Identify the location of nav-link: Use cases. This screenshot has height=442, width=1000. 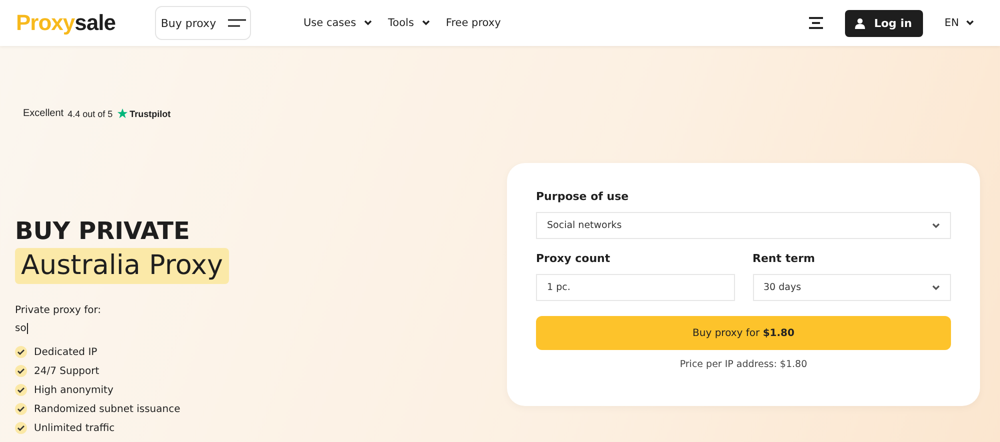
(337, 23).